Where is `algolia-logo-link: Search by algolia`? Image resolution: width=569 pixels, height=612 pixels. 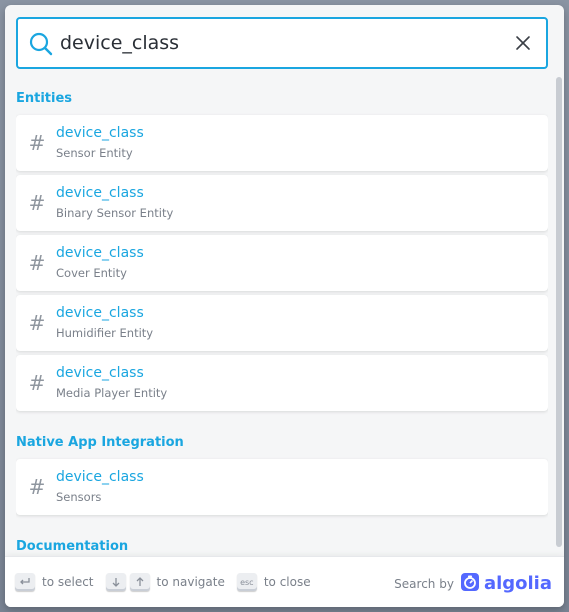 algolia-logo-link: Search by algolia is located at coordinates (473, 583).